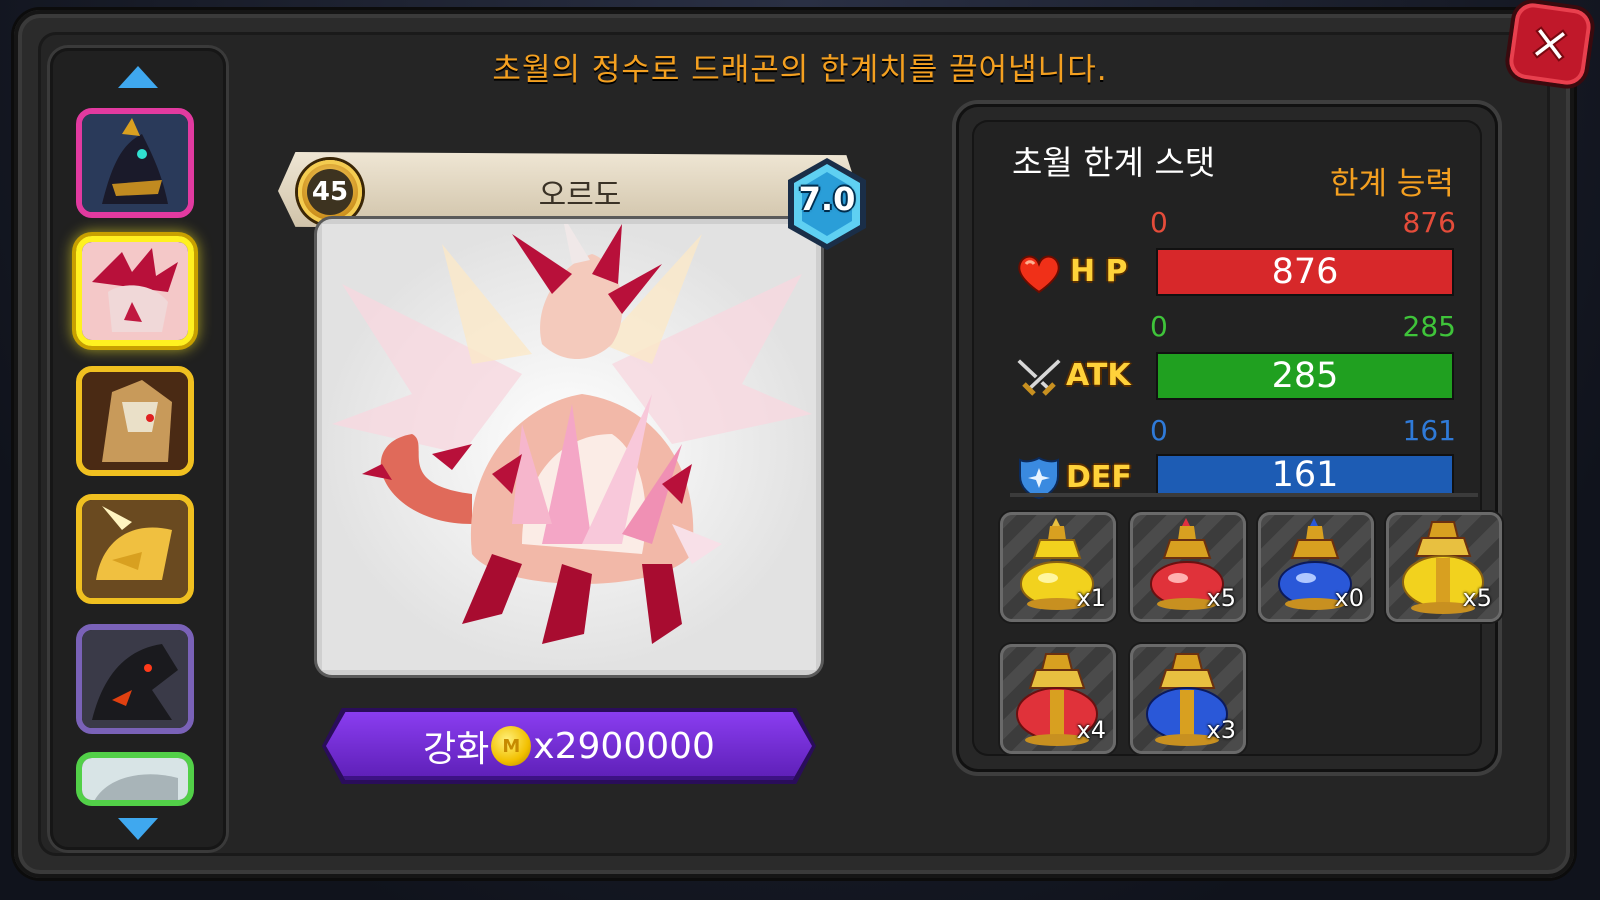 This screenshot has height=900, width=1600. What do you see at coordinates (138, 77) in the screenshot?
I see `scroll-up-arrow-icon` at bounding box center [138, 77].